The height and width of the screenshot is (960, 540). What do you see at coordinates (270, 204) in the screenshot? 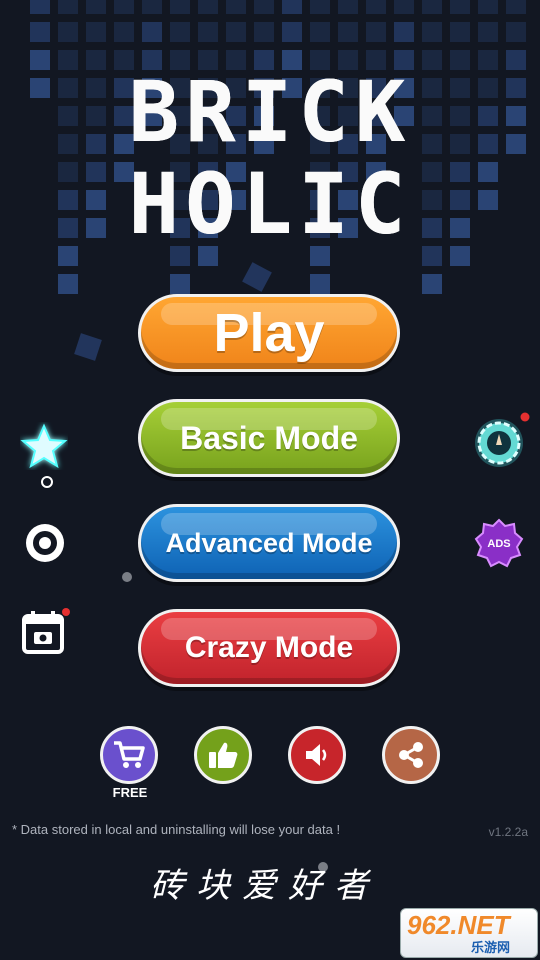
I see `title-line-2: HOLIC` at bounding box center [270, 204].